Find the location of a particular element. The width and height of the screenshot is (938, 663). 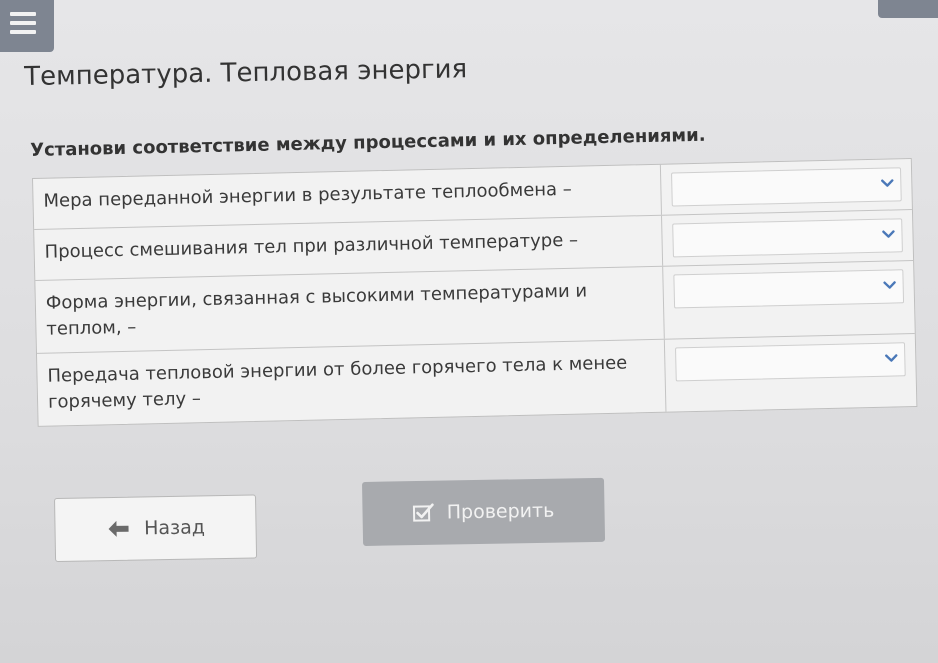

checkbox-check-icon is located at coordinates (423, 512).